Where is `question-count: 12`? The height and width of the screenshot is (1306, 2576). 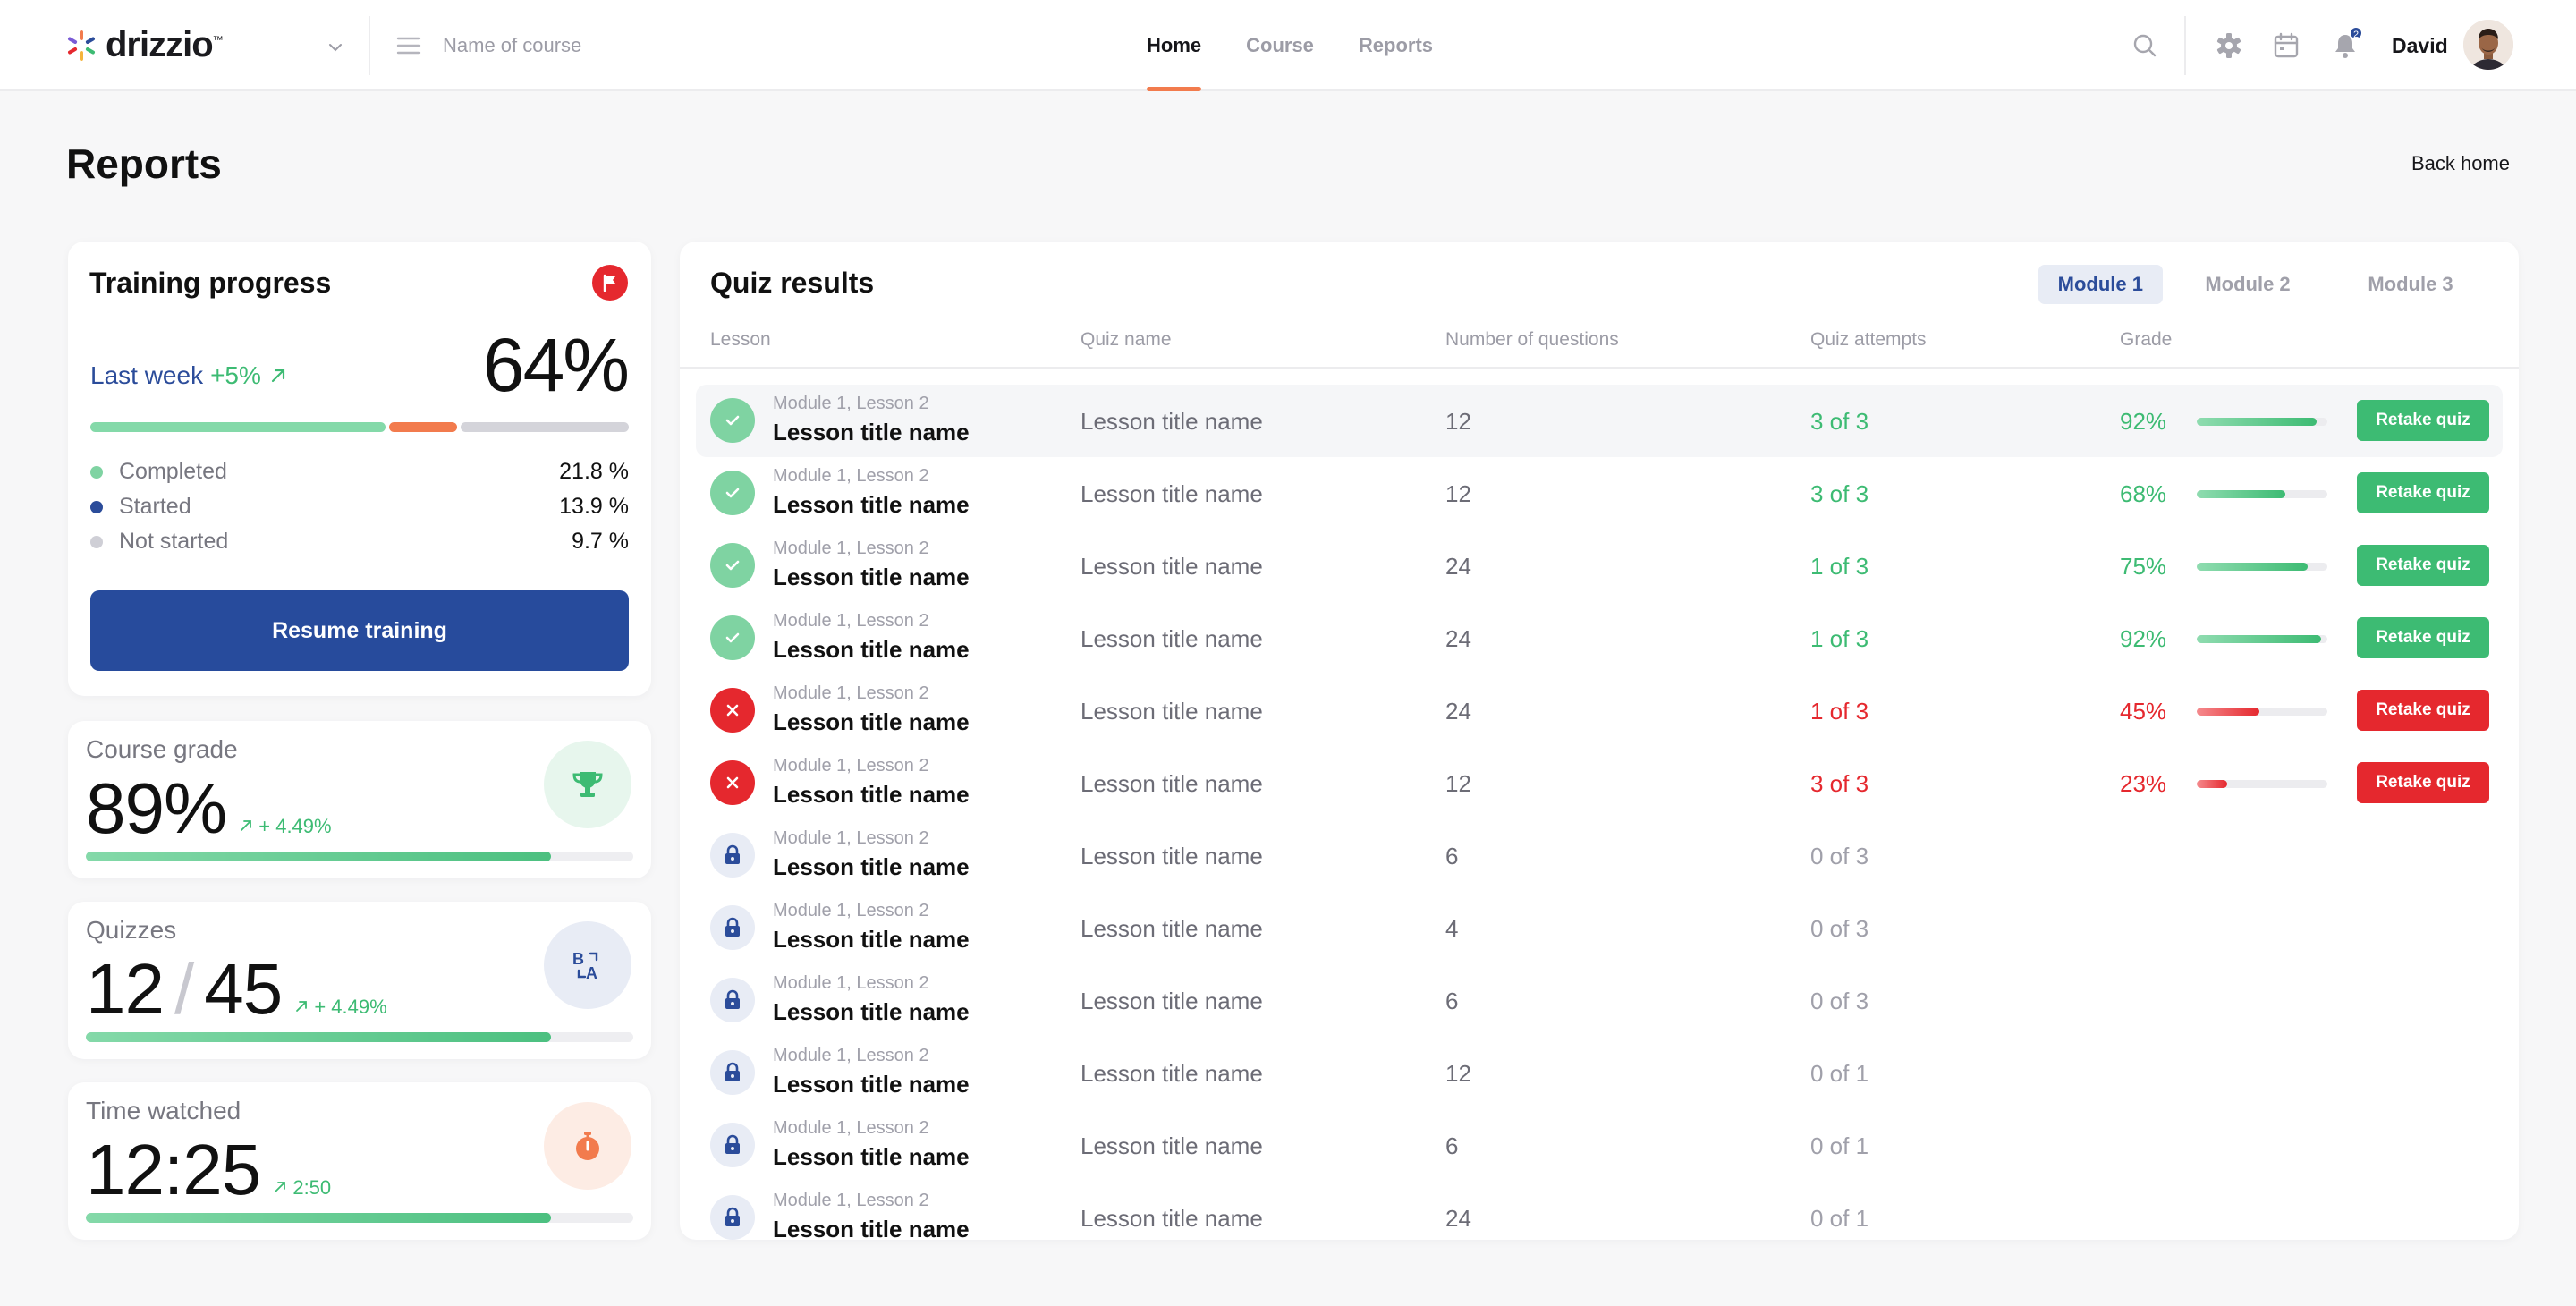 question-count: 12 is located at coordinates (1458, 494).